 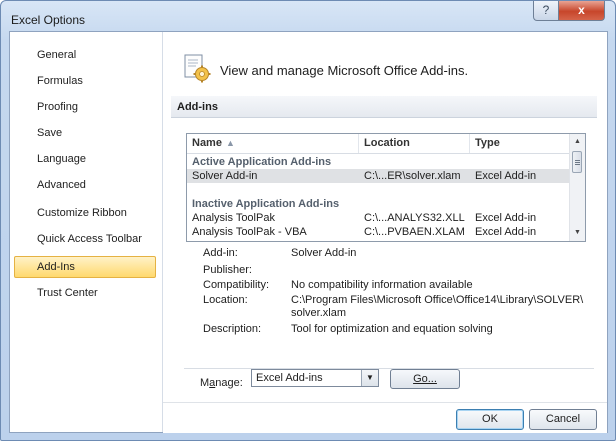 What do you see at coordinates (85, 267) in the screenshot?
I see `nav-item-add-ins: Add-Ins` at bounding box center [85, 267].